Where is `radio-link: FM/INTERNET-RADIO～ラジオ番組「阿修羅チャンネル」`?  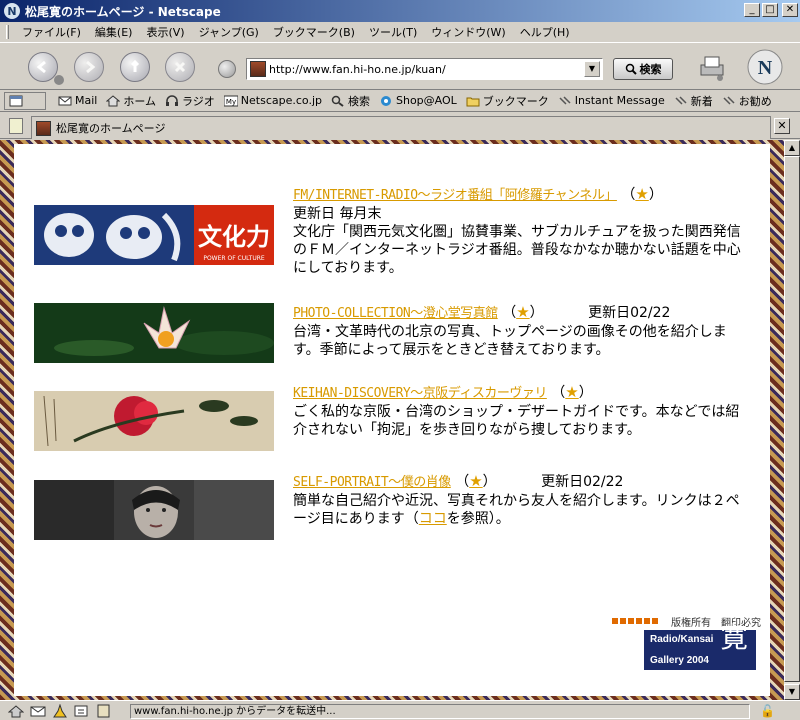
radio-link: FM/INTERNET-RADIO～ラジオ番組「阿修羅チャンネル」 is located at coordinates (455, 195).